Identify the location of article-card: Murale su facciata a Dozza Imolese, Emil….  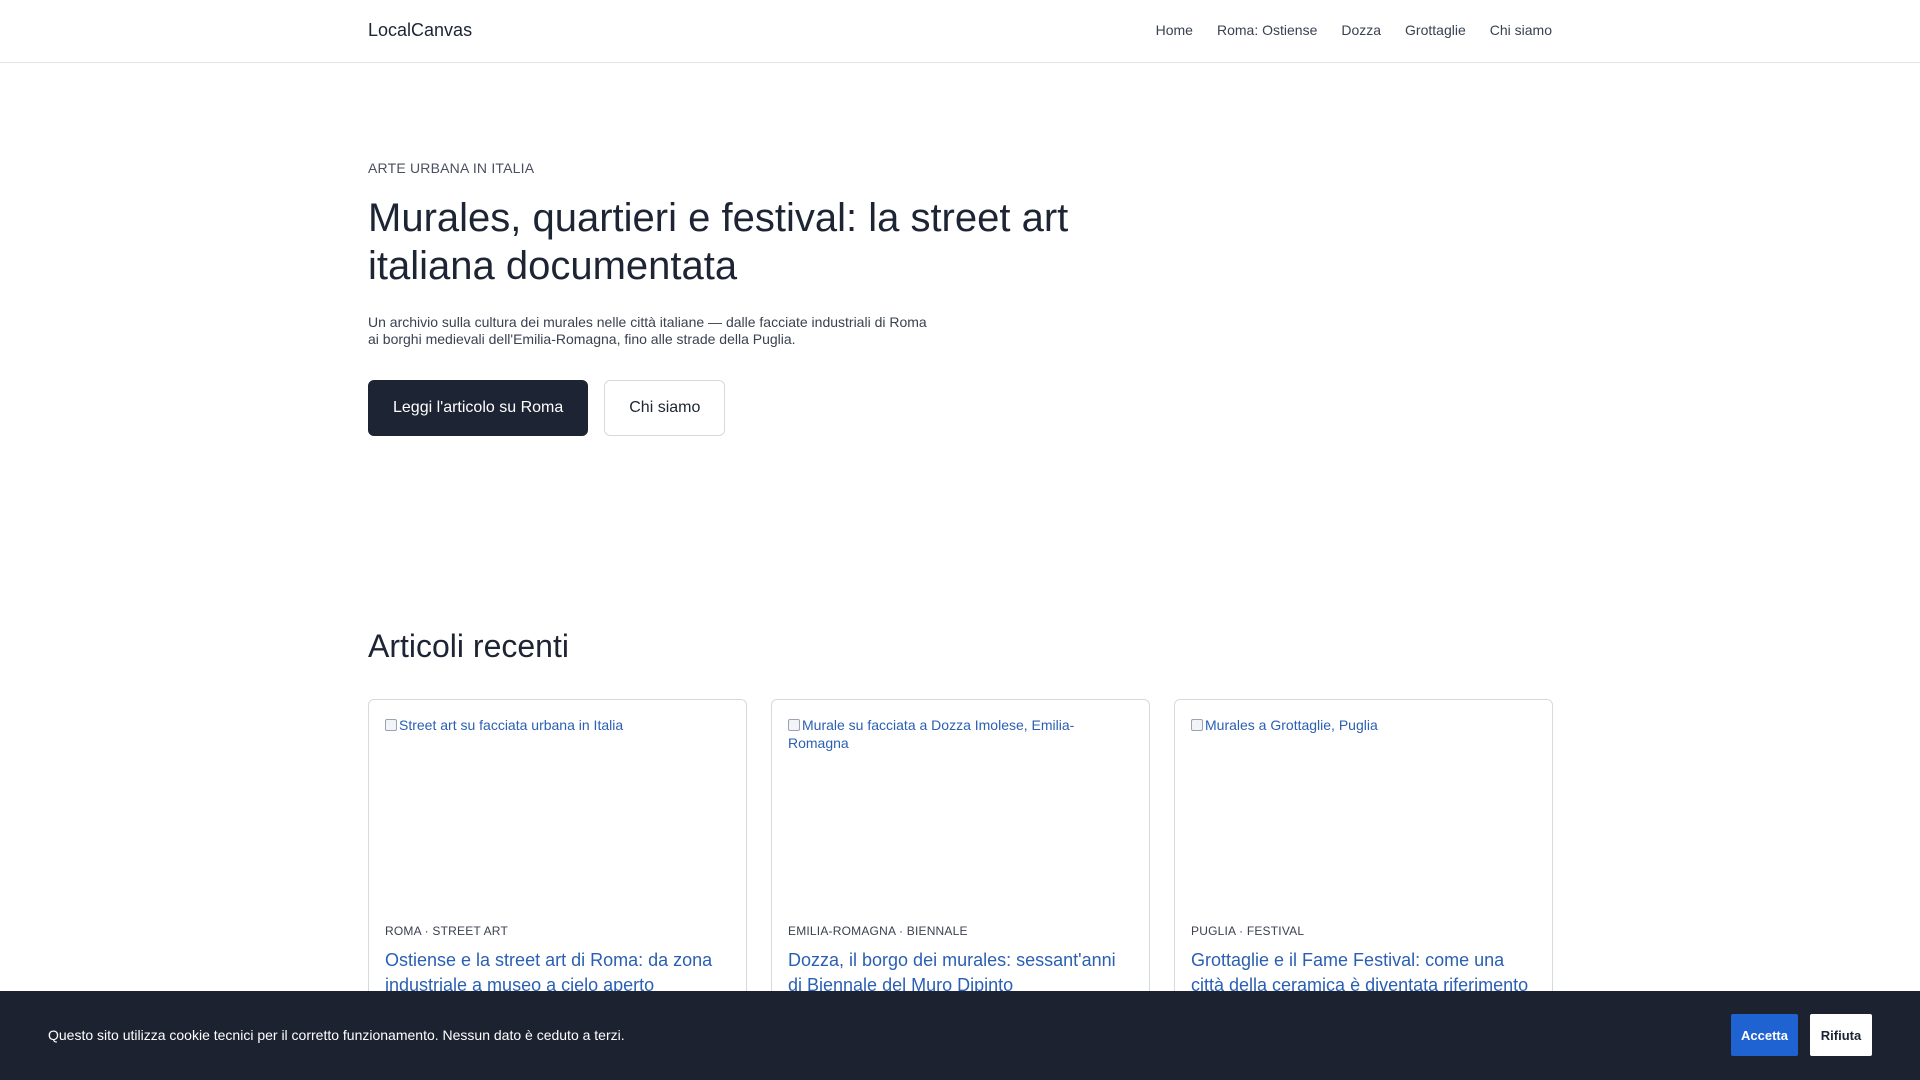
(960, 859).